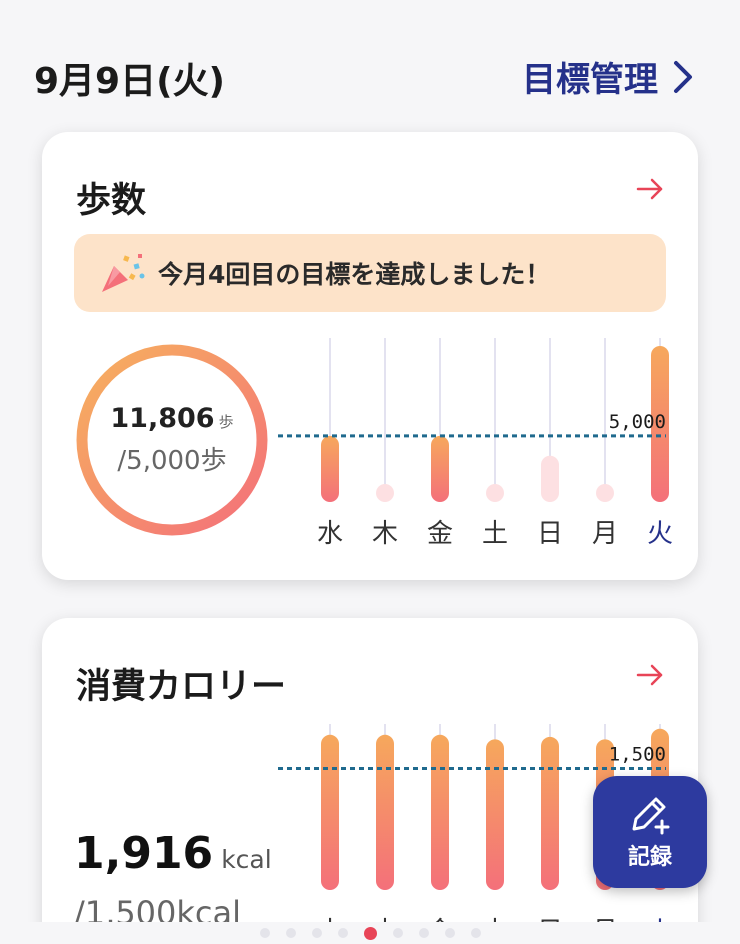 This screenshot has height=944, width=740. I want to click on bar-月, so click(605, 493).